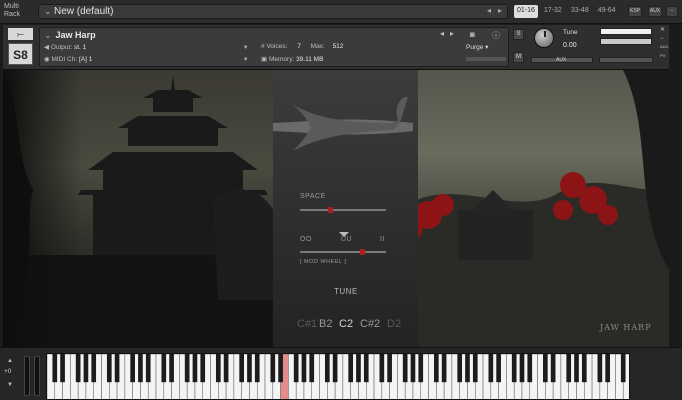  Describe the element at coordinates (331, 210) in the screenshot. I see `space-slider-thumb` at that location.